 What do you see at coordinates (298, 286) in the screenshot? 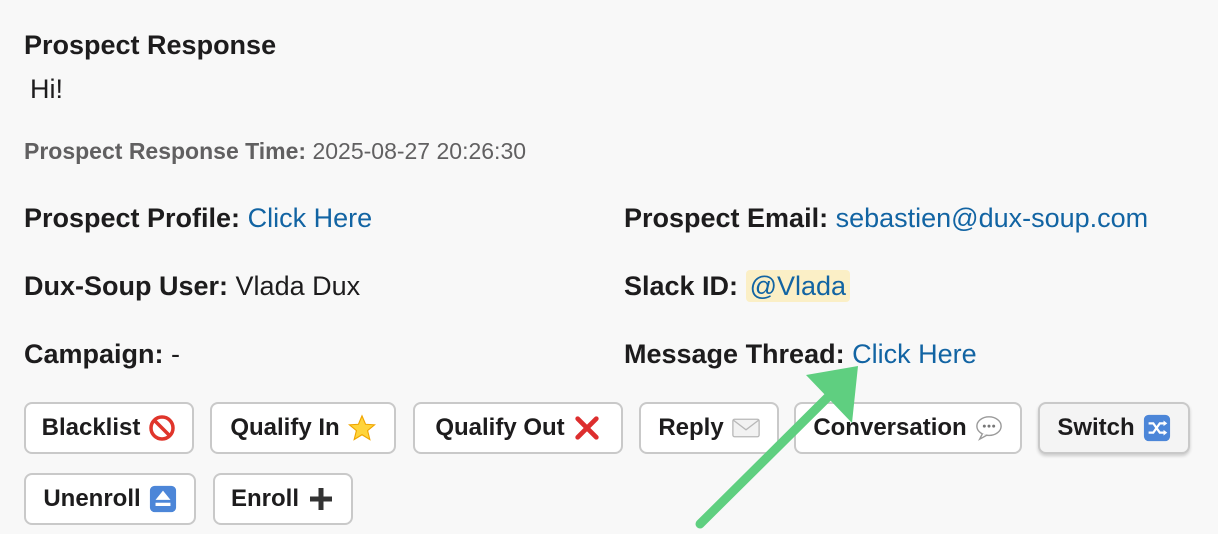
I see `dux-soup-user-value: Vlada Dux` at bounding box center [298, 286].